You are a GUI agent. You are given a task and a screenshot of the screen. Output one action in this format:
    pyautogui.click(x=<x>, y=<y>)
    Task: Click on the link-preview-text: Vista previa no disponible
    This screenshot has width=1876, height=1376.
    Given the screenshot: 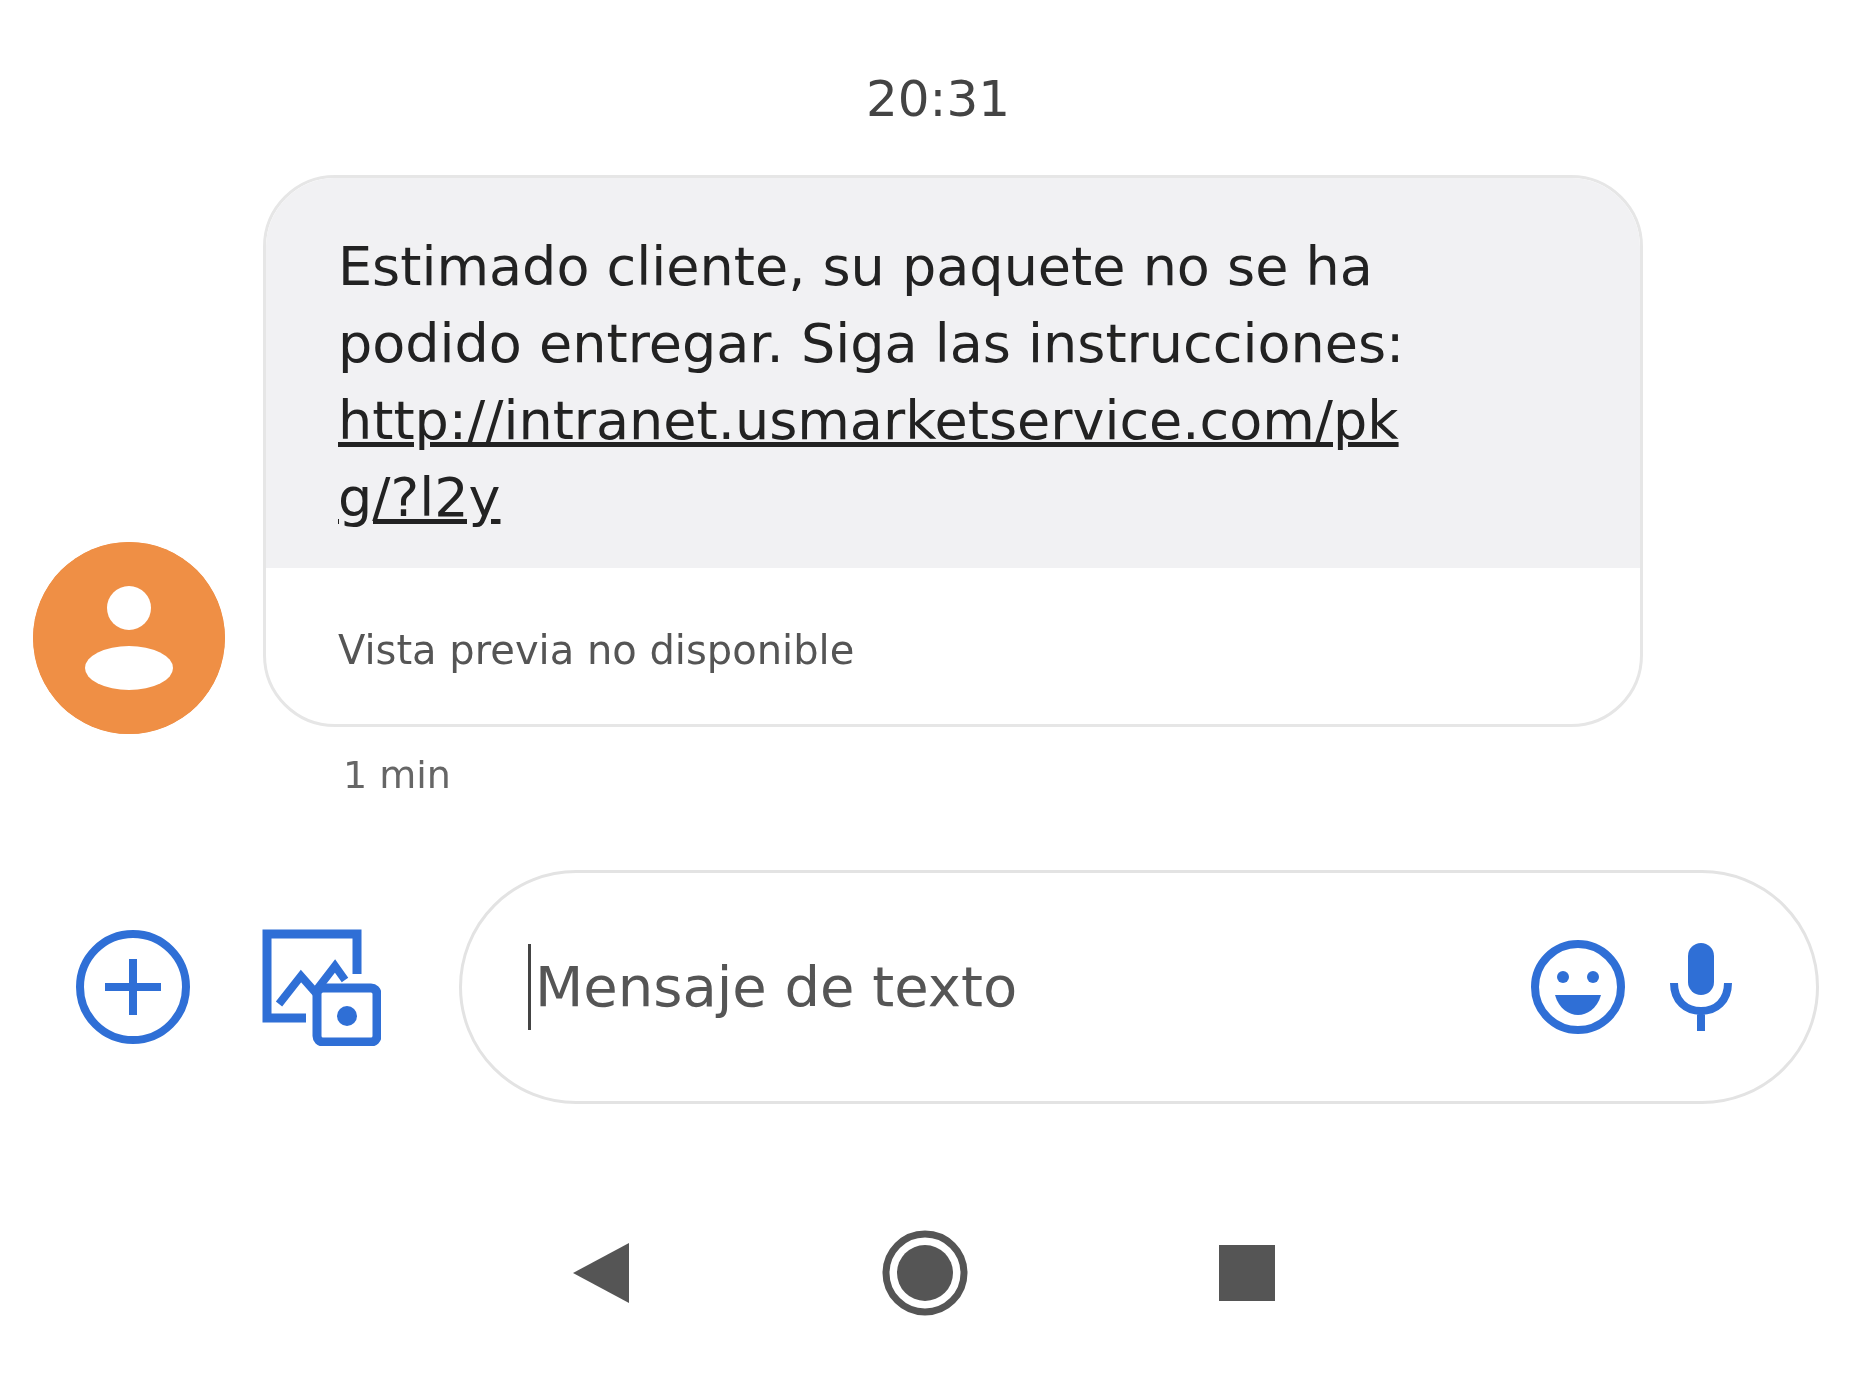 What is the action you would take?
    pyautogui.click(x=596, y=650)
    